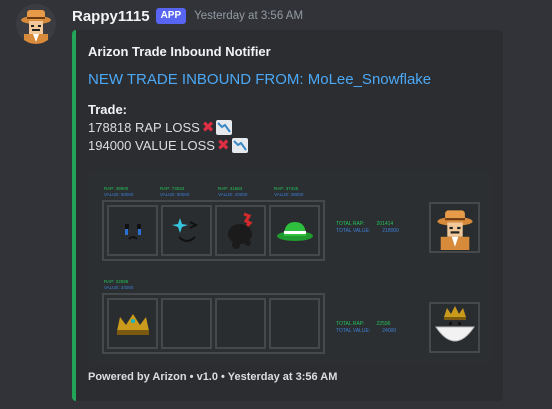 The width and height of the screenshot is (552, 409). Describe the element at coordinates (390, 230) in the screenshot. I see `total-value-value: 218000` at that location.